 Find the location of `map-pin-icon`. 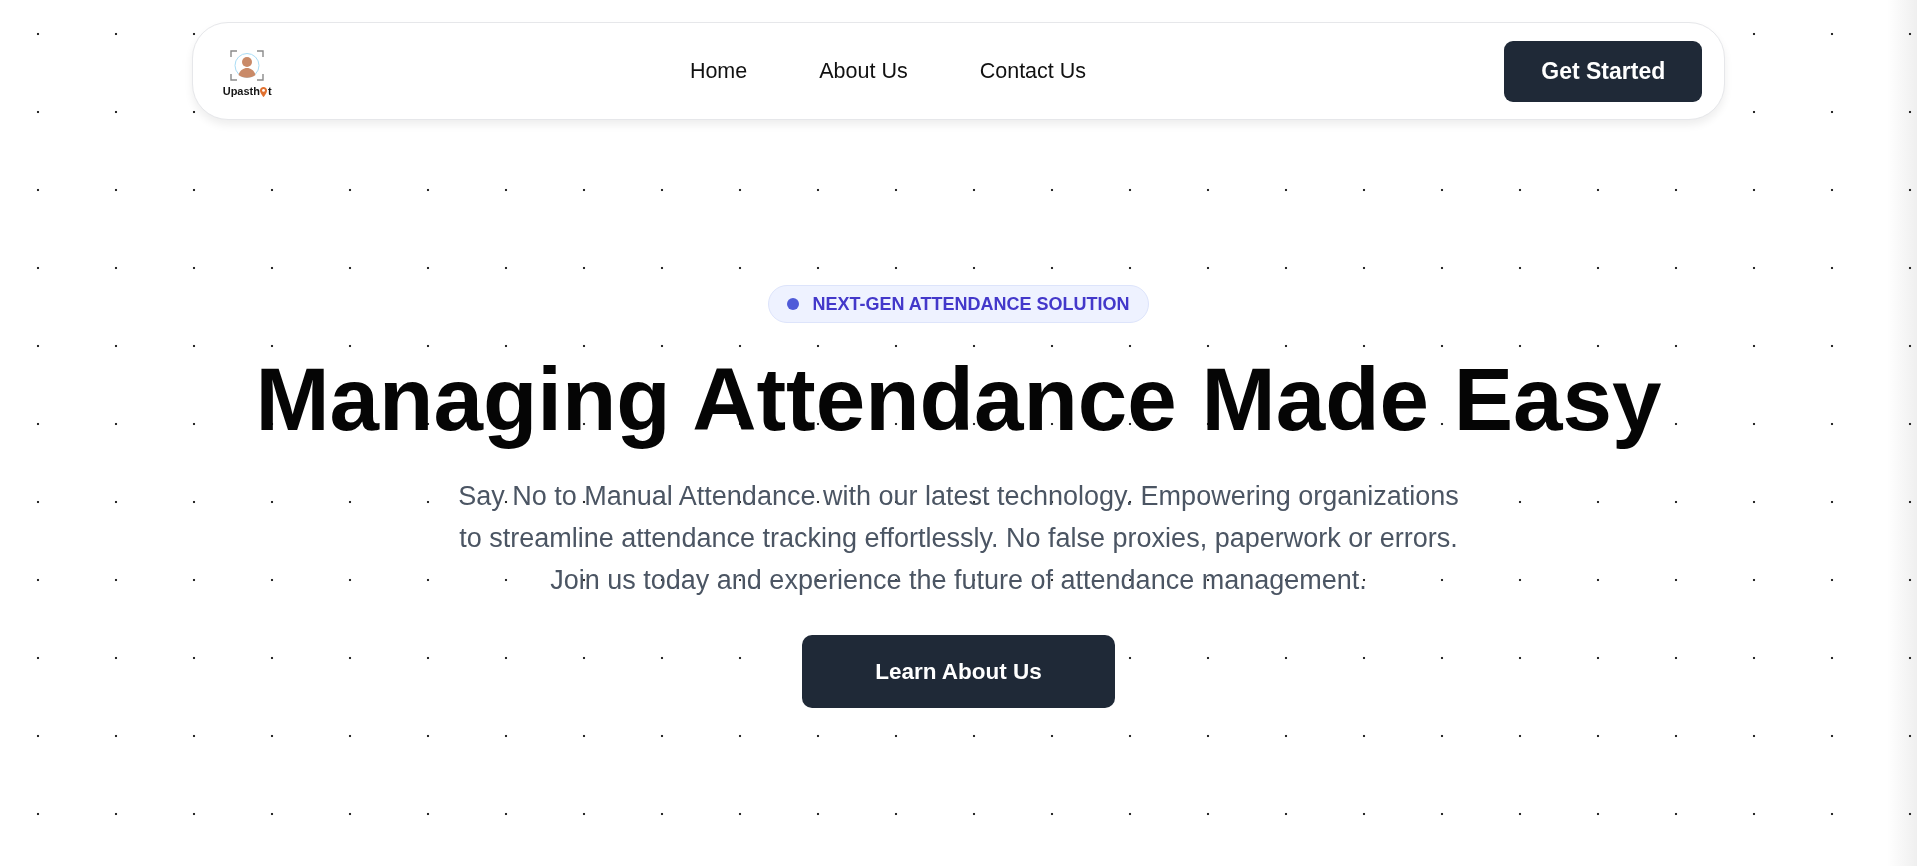

map-pin-icon is located at coordinates (264, 91).